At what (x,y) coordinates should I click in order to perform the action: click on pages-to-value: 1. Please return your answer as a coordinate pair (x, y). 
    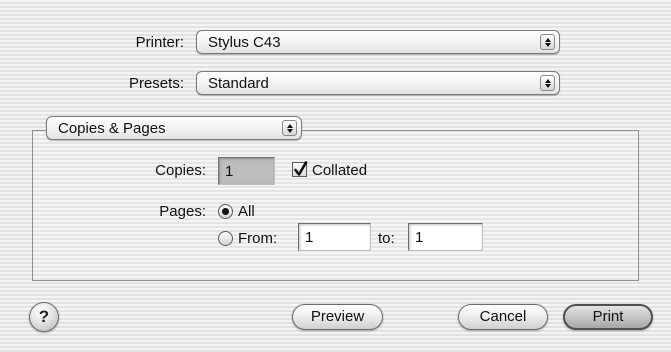
    Looking at the image, I should click on (419, 237).